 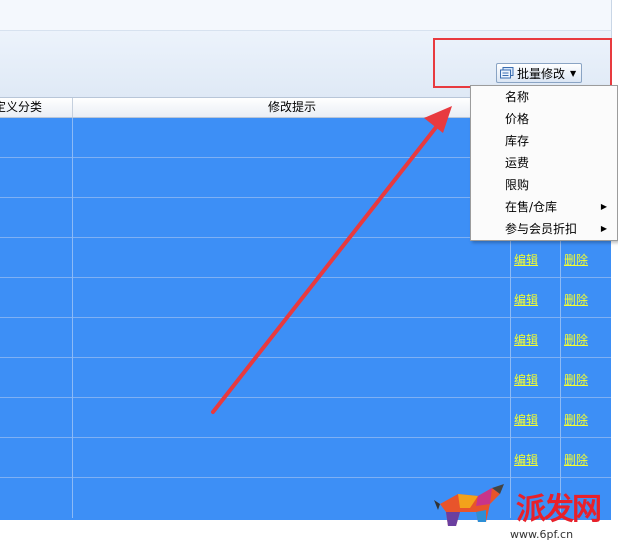 I want to click on batch-edit-icon, so click(x=507, y=73).